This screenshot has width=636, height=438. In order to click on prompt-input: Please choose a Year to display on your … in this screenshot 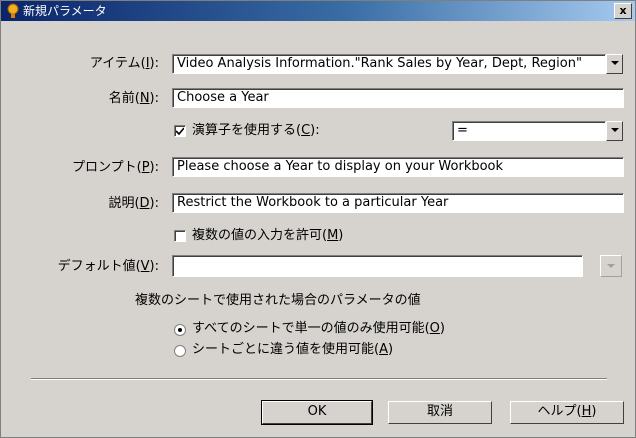, I will do `click(398, 167)`.